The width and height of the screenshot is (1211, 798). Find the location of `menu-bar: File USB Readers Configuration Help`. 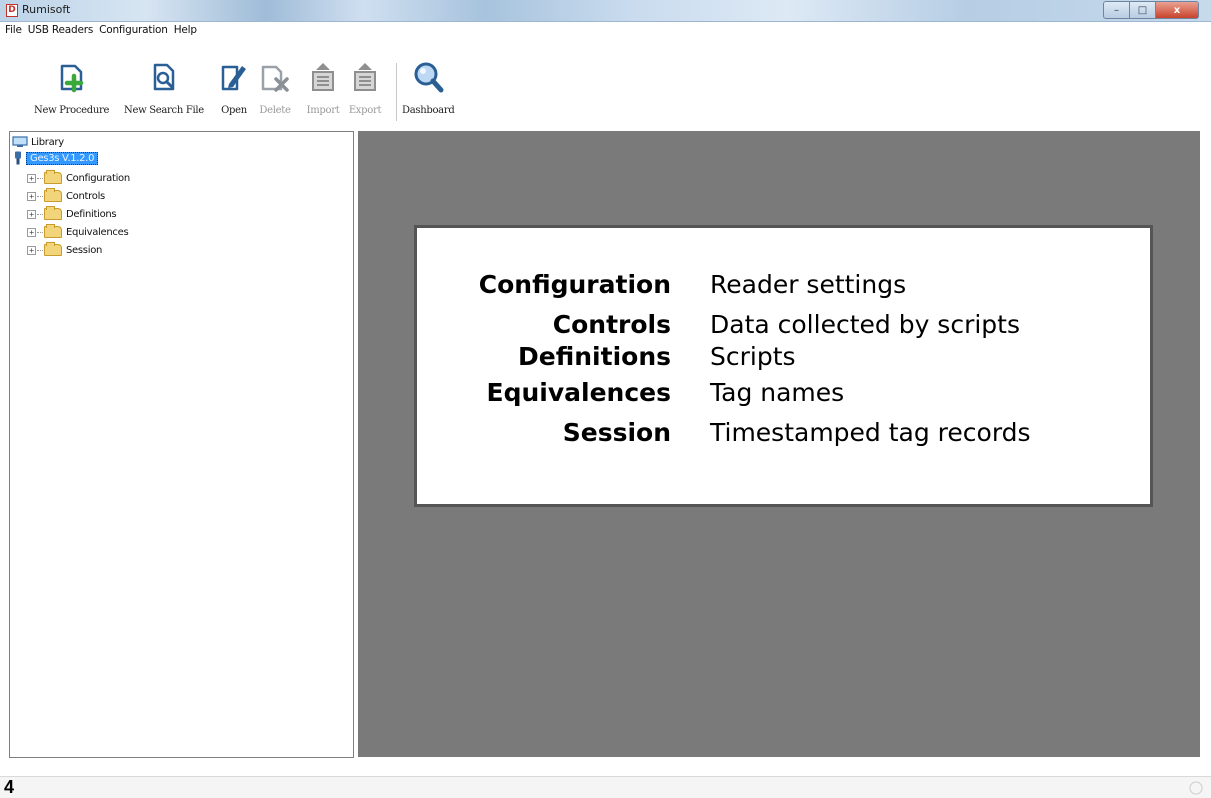

menu-bar: File USB Readers Configuration Help is located at coordinates (605, 30).